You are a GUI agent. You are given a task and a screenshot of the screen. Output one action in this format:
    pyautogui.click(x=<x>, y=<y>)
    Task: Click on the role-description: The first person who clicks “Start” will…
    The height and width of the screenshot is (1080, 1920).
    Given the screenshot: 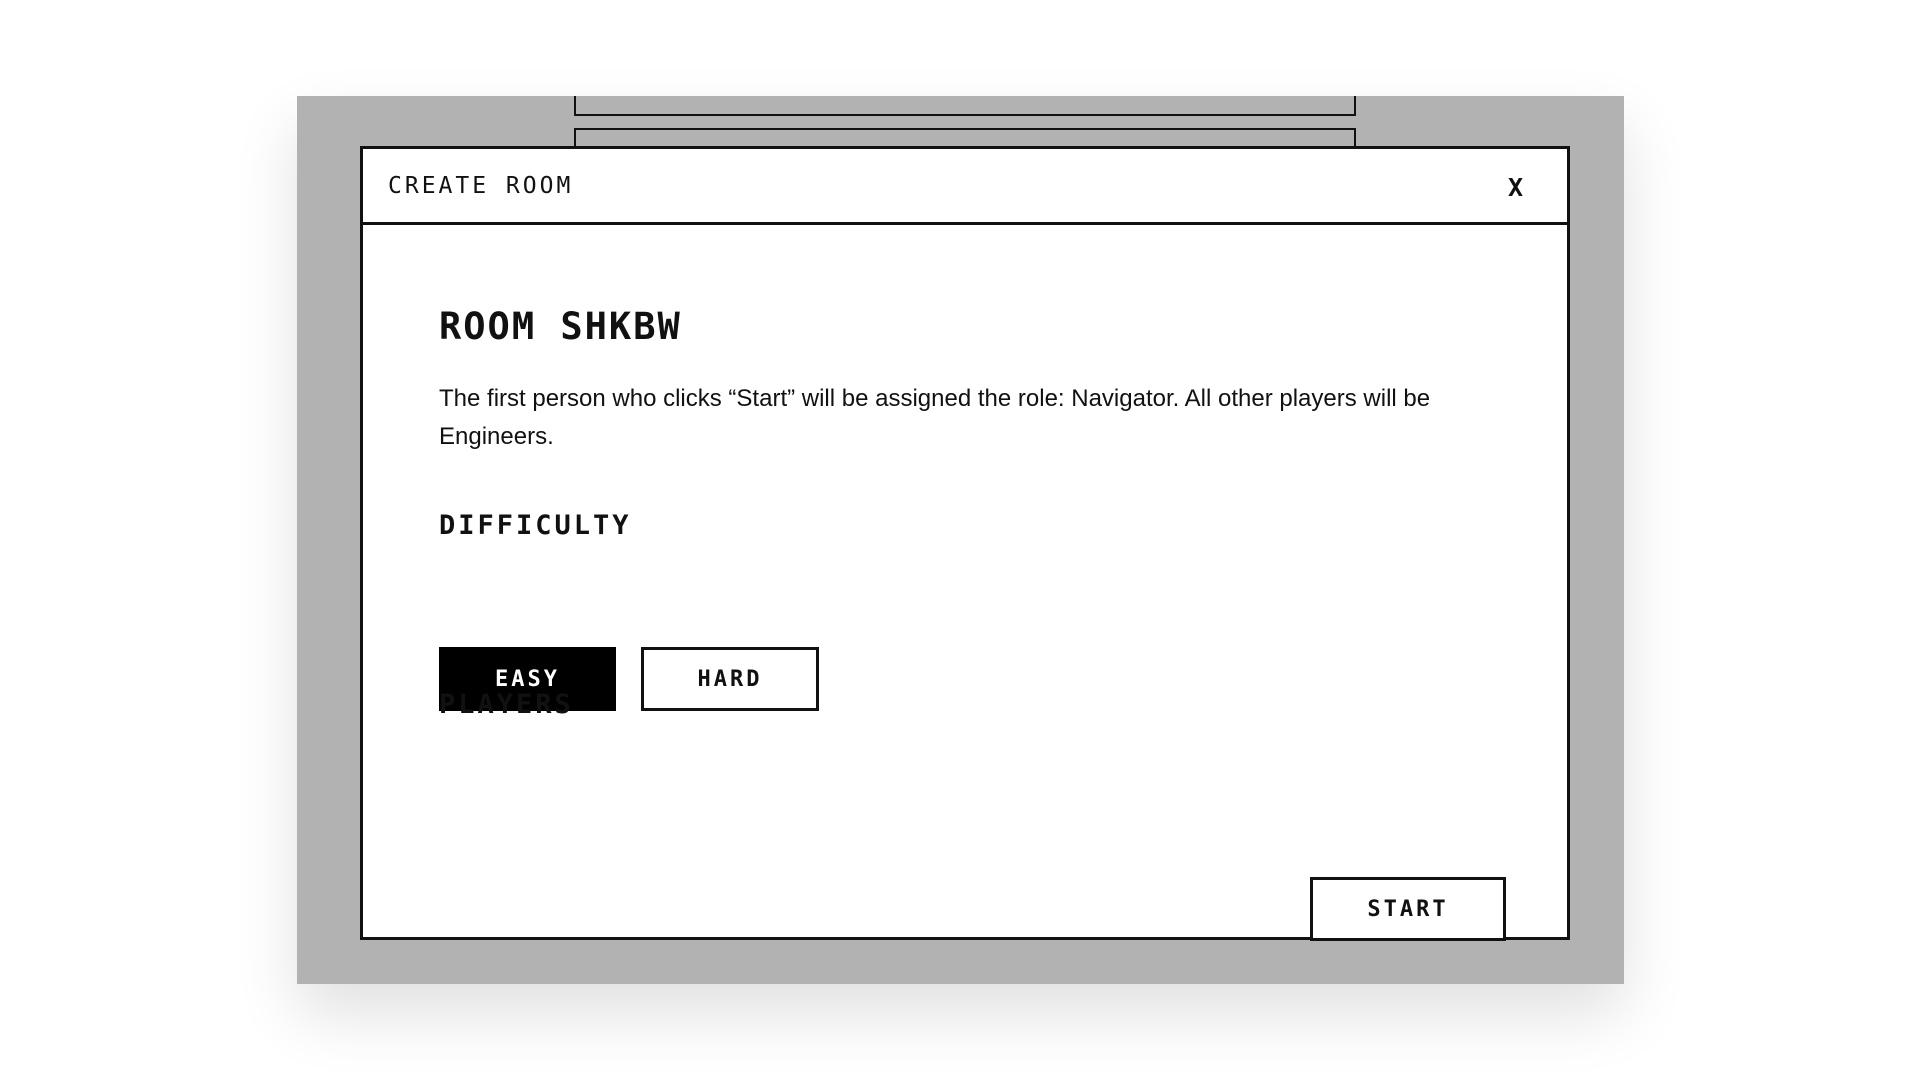 What is the action you would take?
    pyautogui.click(x=935, y=417)
    